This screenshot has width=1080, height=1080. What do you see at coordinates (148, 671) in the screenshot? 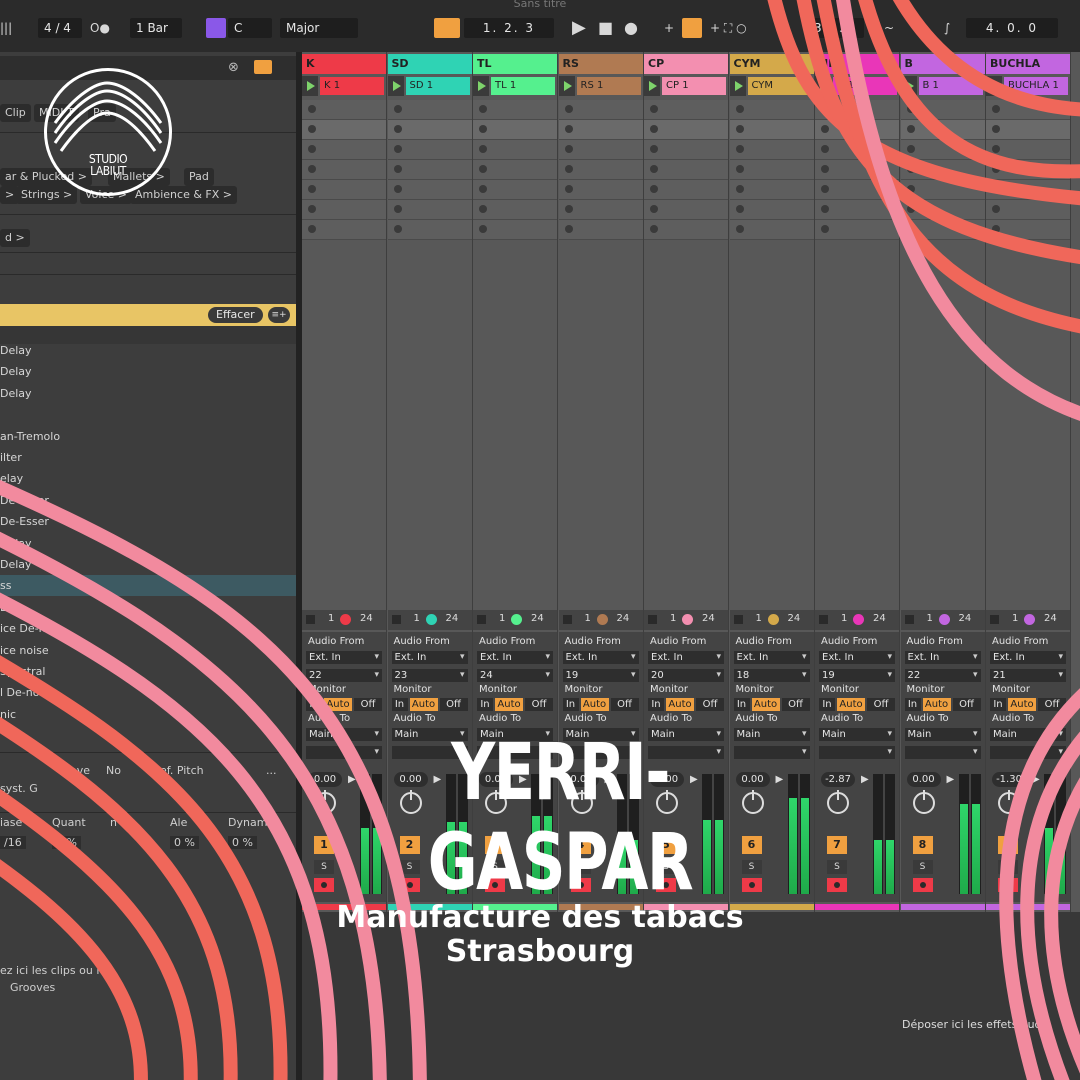
I see `browser-item: Spectral` at bounding box center [148, 671].